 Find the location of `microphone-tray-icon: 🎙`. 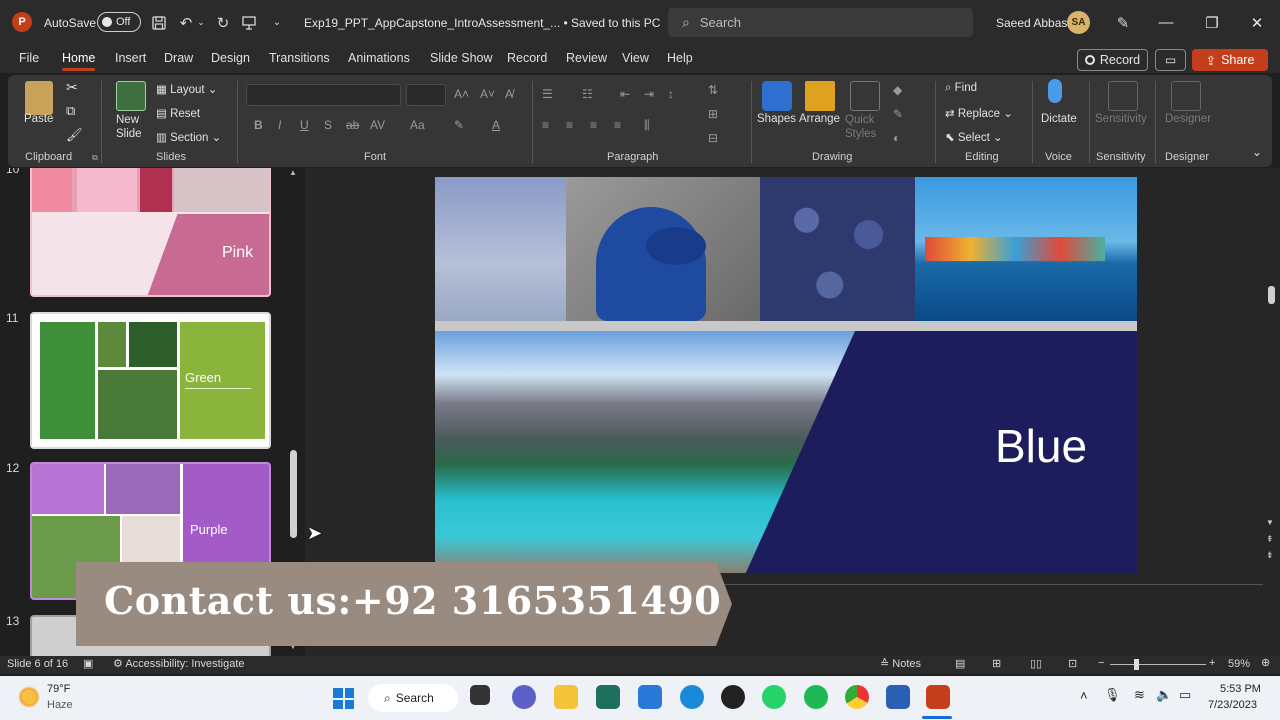

microphone-tray-icon: 🎙 is located at coordinates (1112, 695).